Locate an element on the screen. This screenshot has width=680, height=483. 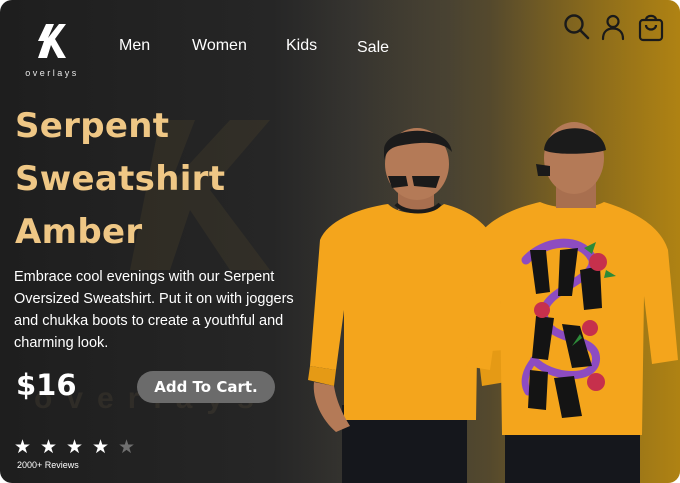
product-price: $16 is located at coordinates (46, 385).